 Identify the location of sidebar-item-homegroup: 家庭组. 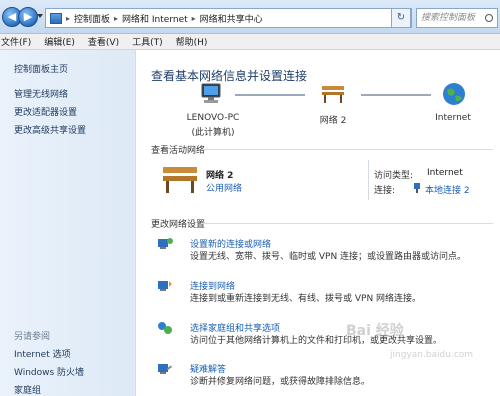
(27, 389).